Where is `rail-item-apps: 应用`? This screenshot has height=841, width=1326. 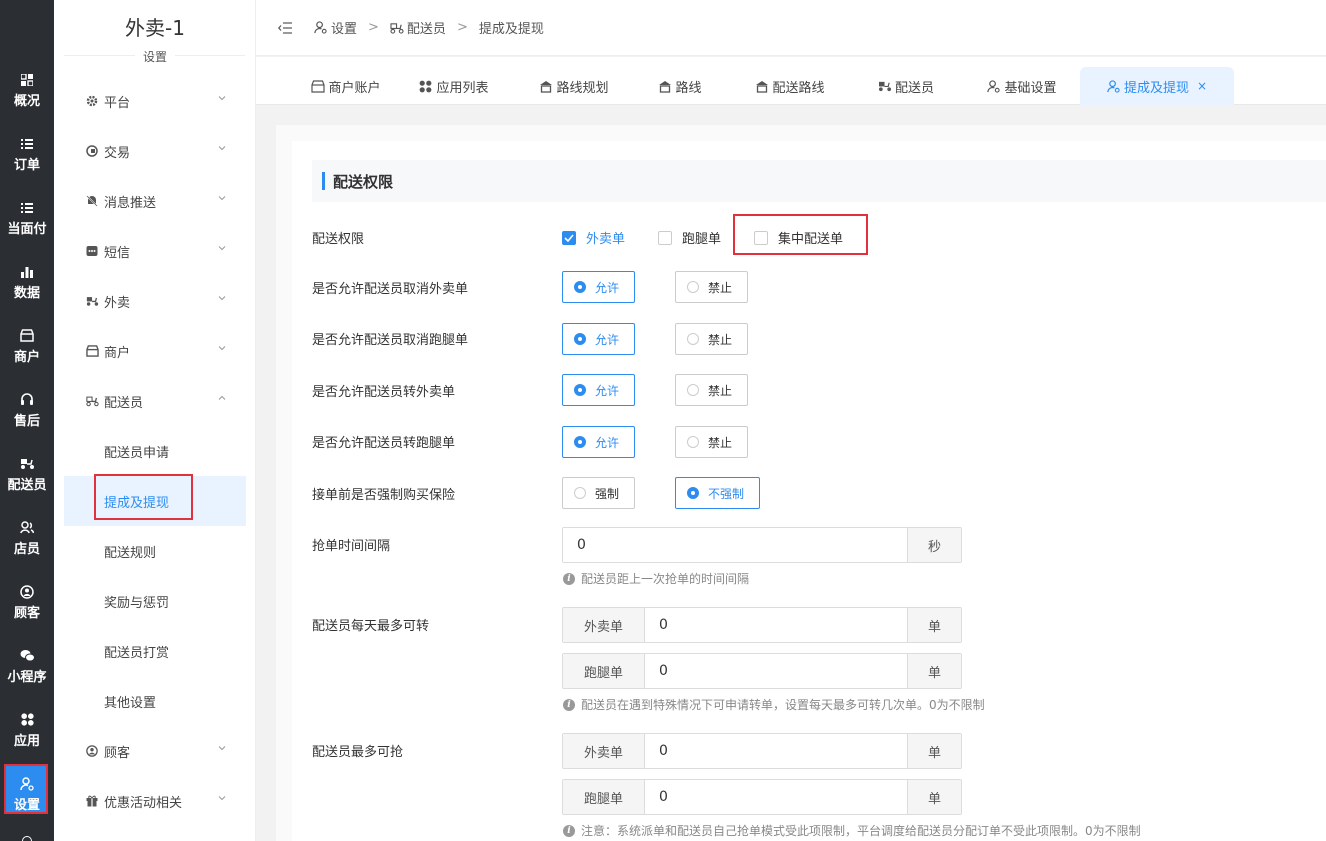 rail-item-apps: 应用 is located at coordinates (27, 730).